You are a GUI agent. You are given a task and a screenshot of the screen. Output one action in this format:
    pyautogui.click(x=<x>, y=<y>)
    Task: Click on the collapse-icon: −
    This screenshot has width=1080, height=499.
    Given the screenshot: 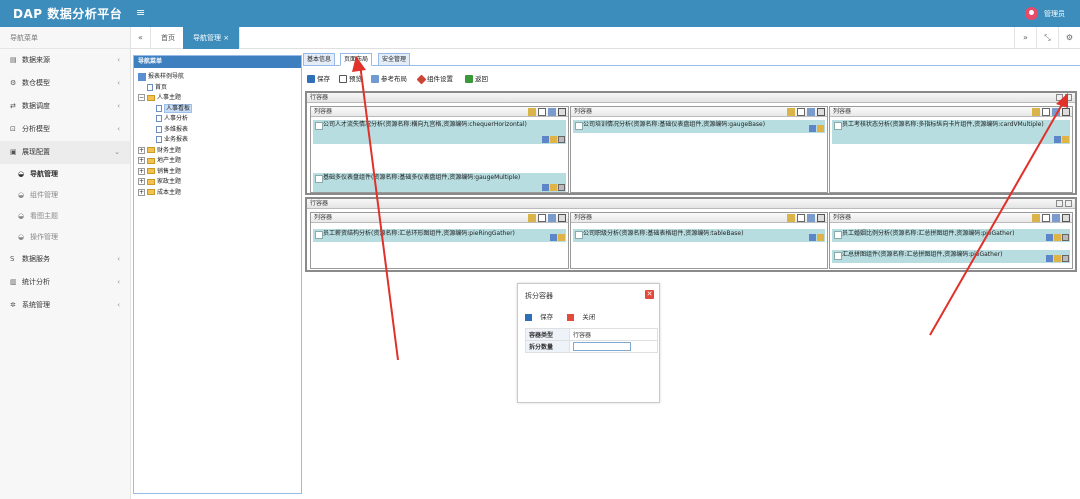 What is the action you would take?
    pyautogui.click(x=141, y=97)
    